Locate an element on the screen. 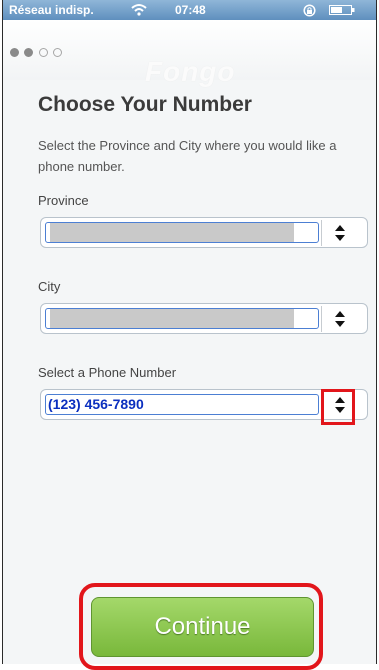 The image size is (379, 670). page-title: Choose Your Number is located at coordinates (145, 104).